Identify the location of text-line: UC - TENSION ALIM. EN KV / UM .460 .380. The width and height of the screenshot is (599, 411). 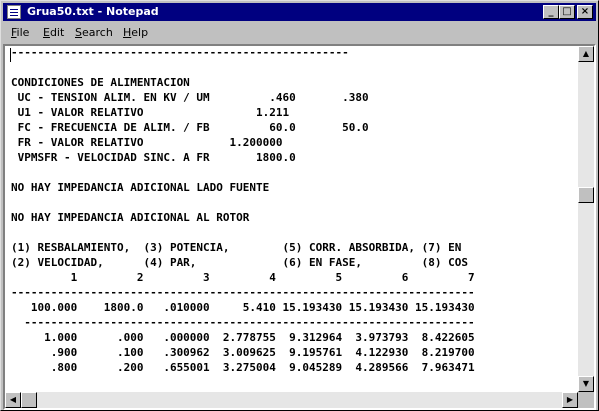
(190, 97).